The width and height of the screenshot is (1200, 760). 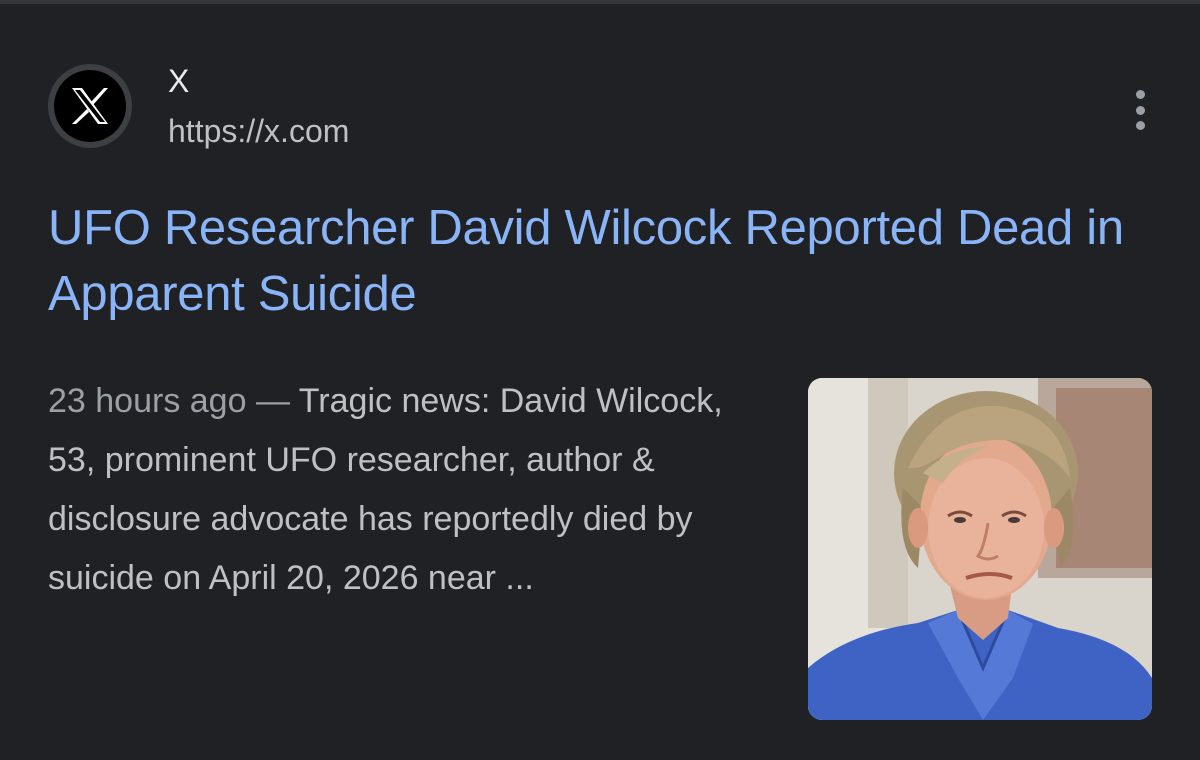 What do you see at coordinates (90, 106) in the screenshot?
I see `x-logo-icon` at bounding box center [90, 106].